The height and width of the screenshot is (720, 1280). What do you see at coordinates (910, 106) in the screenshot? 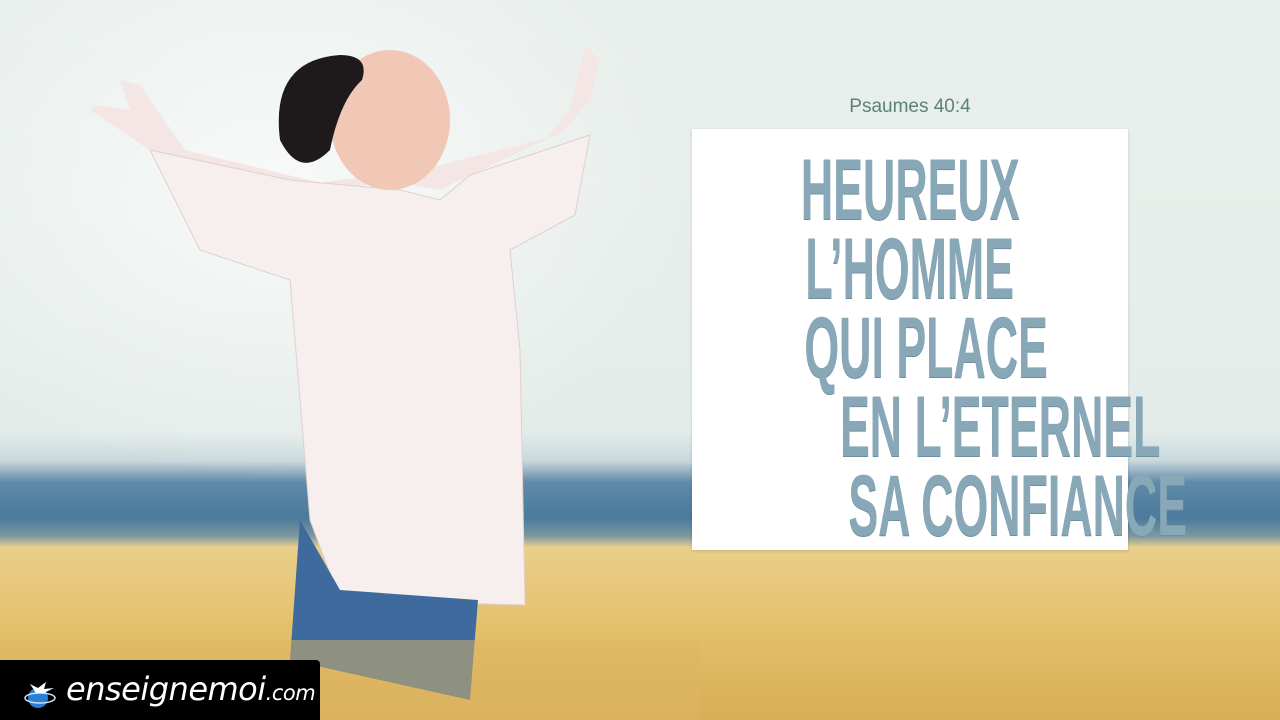
I see `scripture-reference: Psaumes 40:4` at bounding box center [910, 106].